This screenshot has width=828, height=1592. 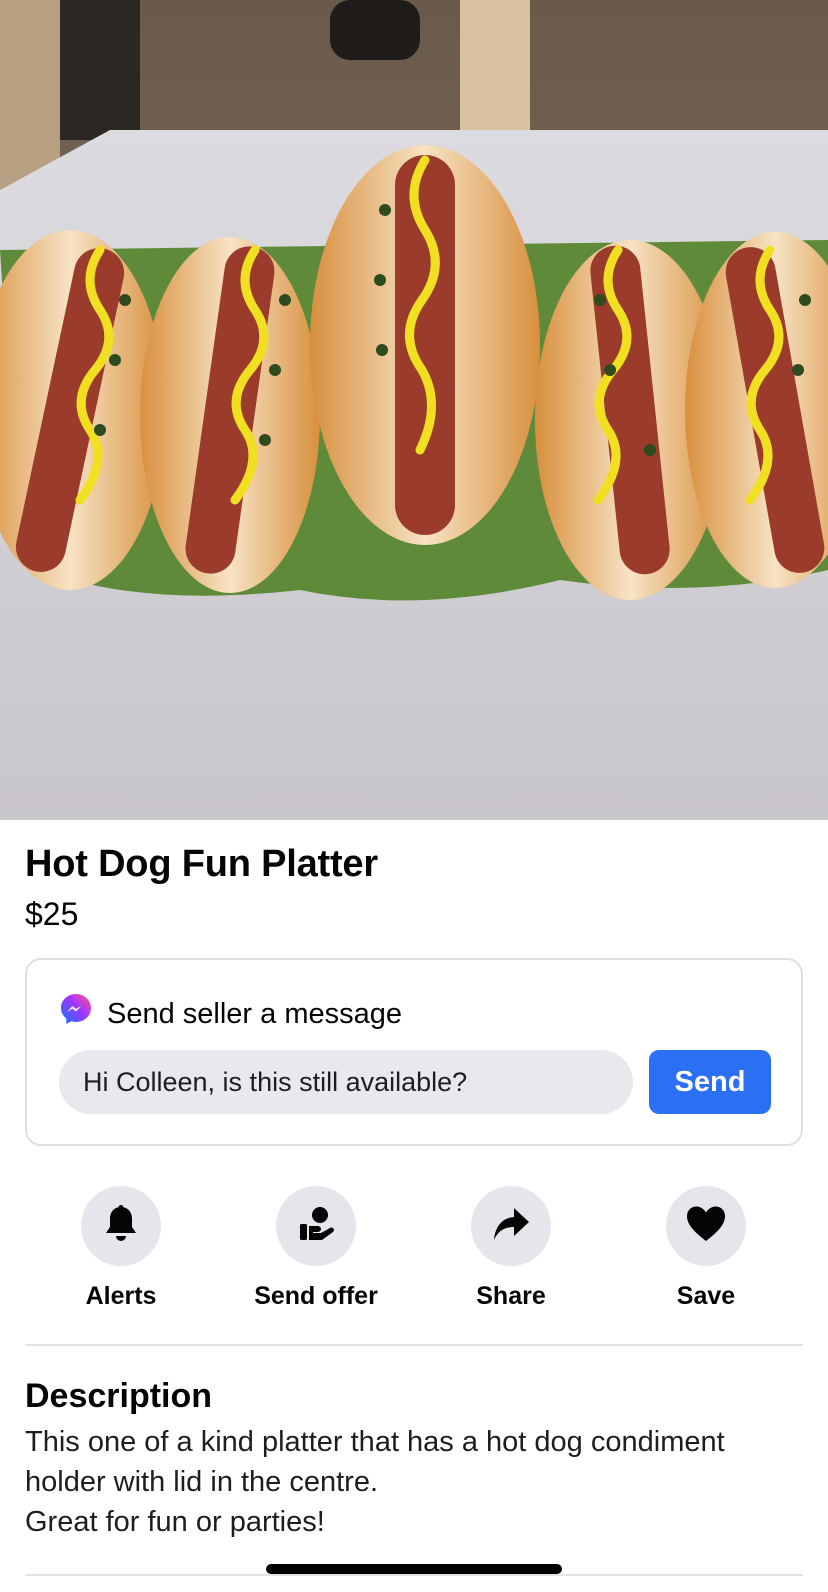 What do you see at coordinates (254, 1014) in the screenshot?
I see `message-label: Send seller a message` at bounding box center [254, 1014].